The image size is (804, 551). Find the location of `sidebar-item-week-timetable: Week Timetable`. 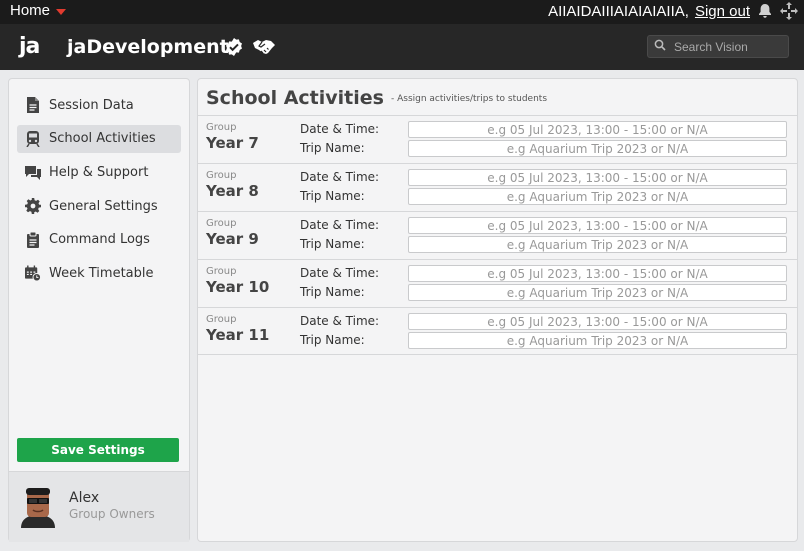

sidebar-item-week-timetable: Week Timetable is located at coordinates (99, 273).